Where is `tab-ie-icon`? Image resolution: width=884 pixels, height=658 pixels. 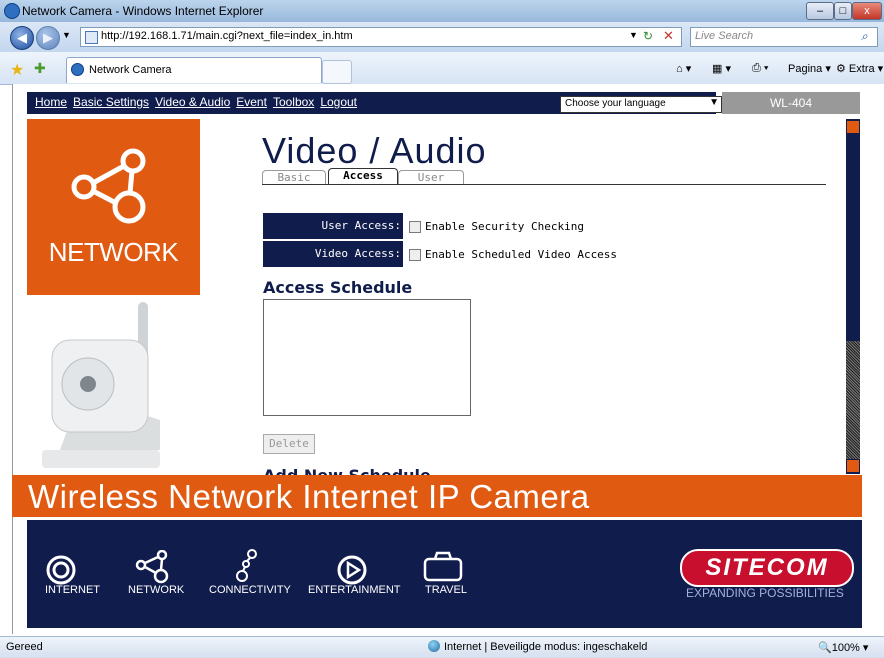 tab-ie-icon is located at coordinates (77, 69).